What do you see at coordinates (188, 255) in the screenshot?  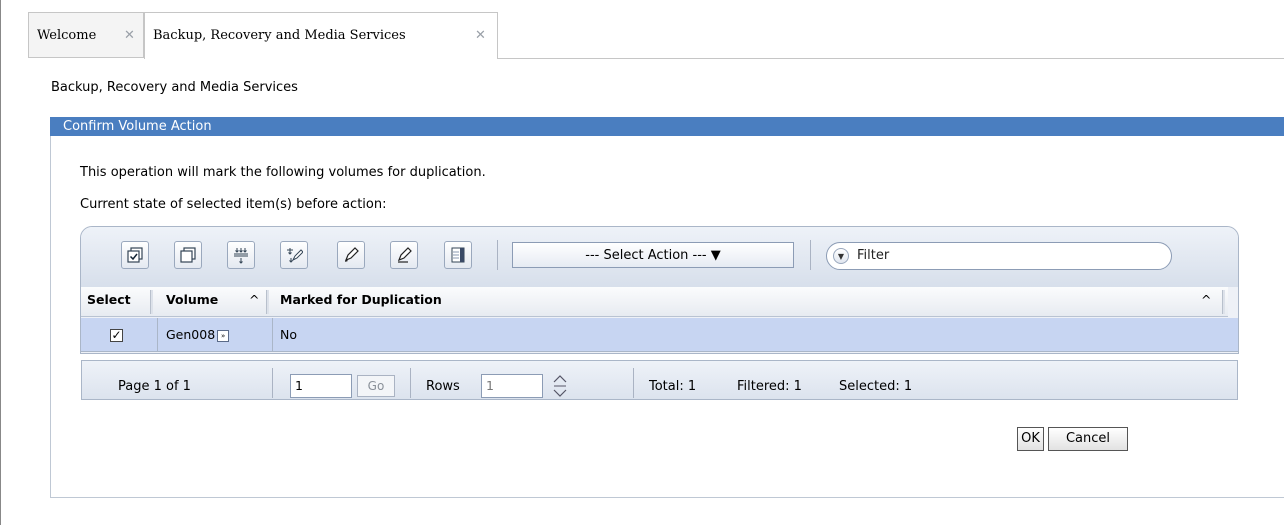 I see `deselect-all-icon` at bounding box center [188, 255].